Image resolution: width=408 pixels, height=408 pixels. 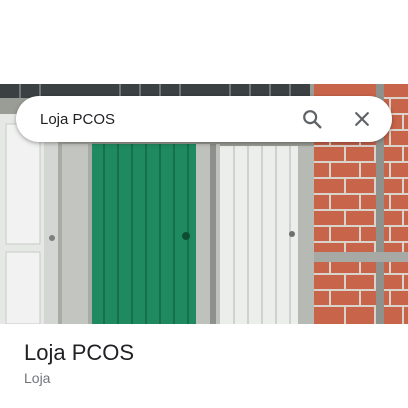 I want to click on place-title: Loja PCOS, so click(x=79, y=352).